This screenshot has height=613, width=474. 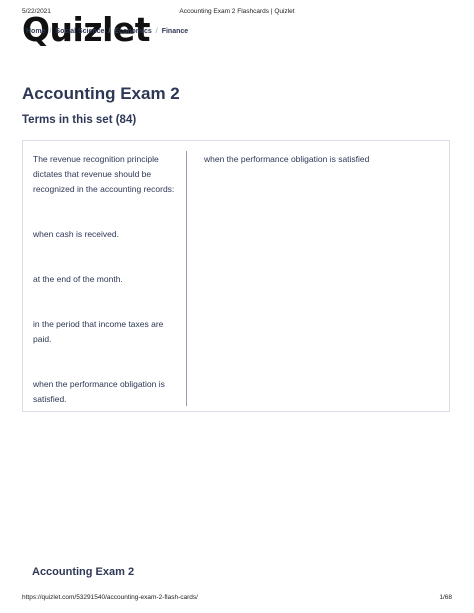 What do you see at coordinates (101, 93) in the screenshot?
I see `page-title: Accounting Exam 2` at bounding box center [101, 93].